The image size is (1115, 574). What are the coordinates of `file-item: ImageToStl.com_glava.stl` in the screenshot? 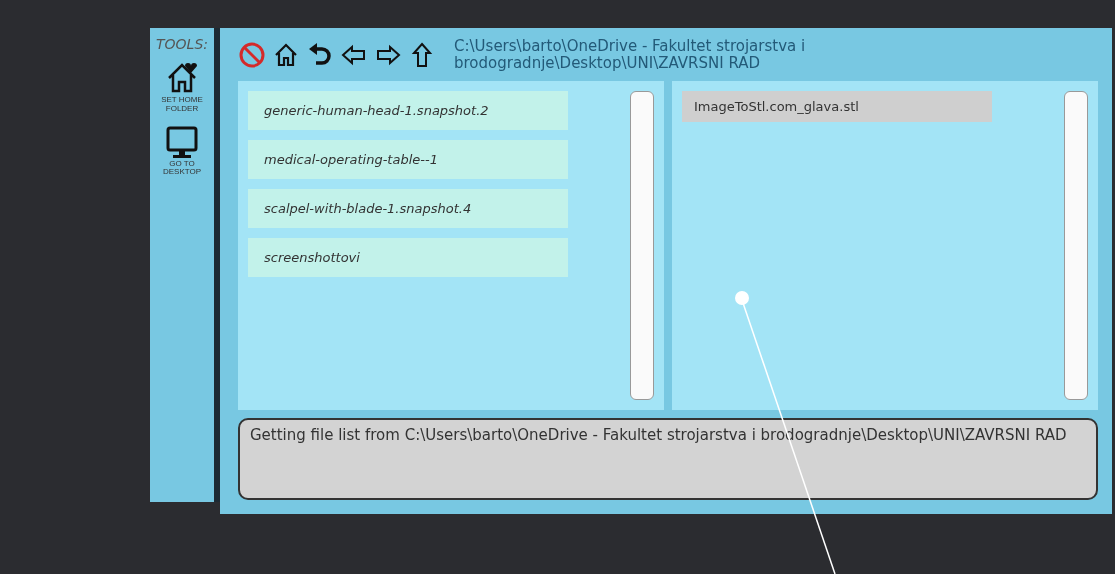 It's located at (837, 106).